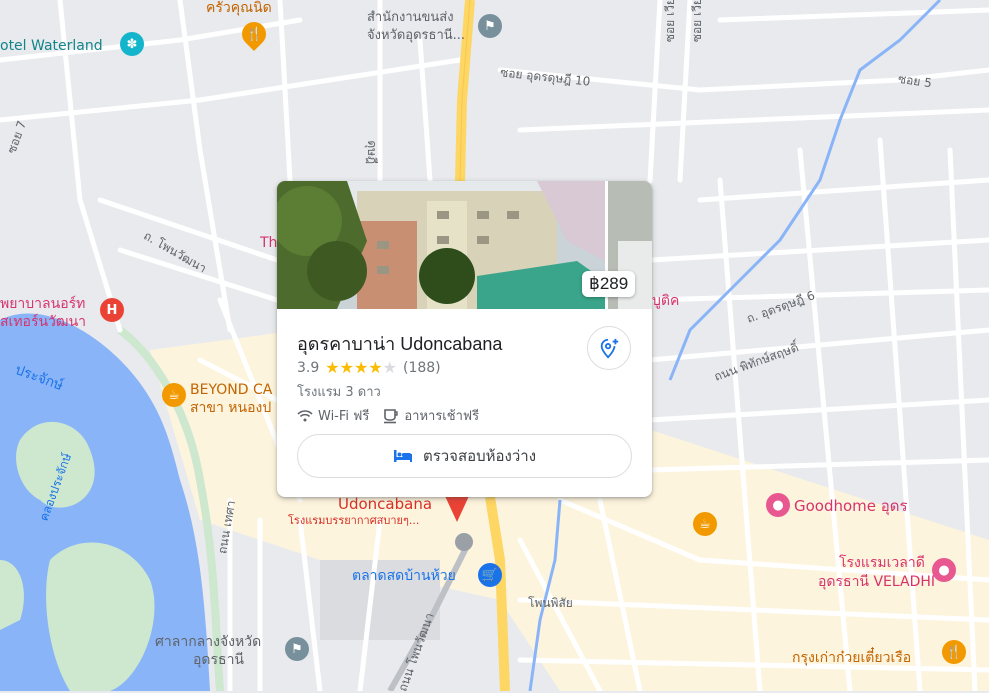 Image resolution: width=989 pixels, height=693 pixels. What do you see at coordinates (410, 18) in the screenshot?
I see `poi-office-line1: สำนักงานขนส่ง` at bounding box center [410, 18].